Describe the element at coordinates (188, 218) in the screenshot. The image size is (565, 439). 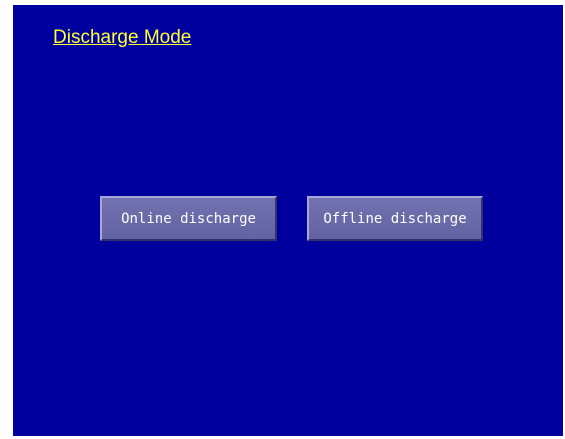
I see `online-discharge-button: Online discharge` at that location.